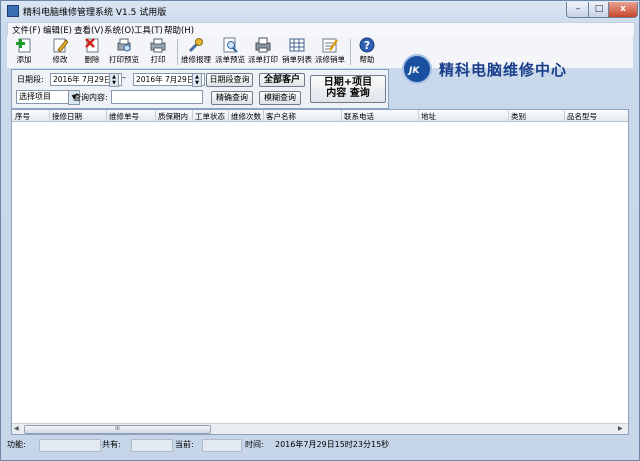 The image size is (640, 461). Describe the element at coordinates (67, 116) in the screenshot. I see `column-header: 接修日期` at that location.